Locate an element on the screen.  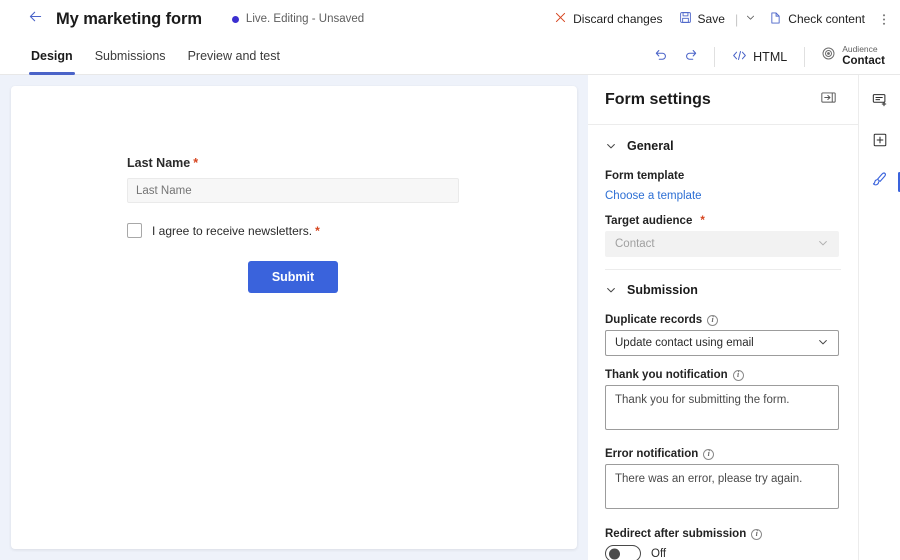
redo-arrow-icon is located at coordinates (691, 57).